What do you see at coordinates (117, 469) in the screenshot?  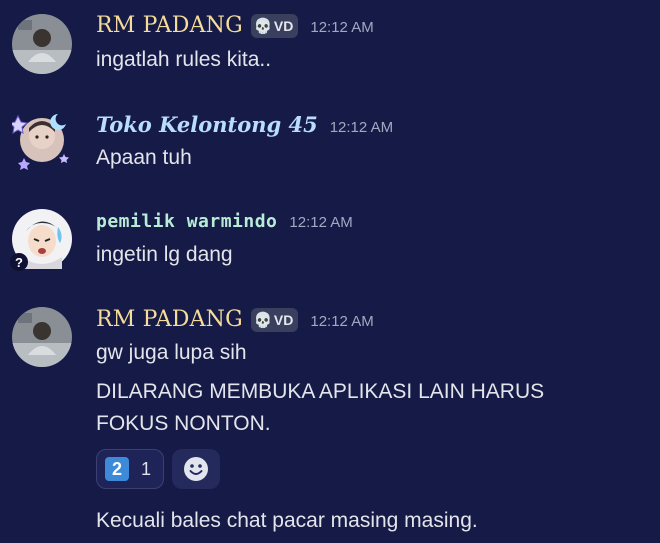 I see `keycap-2-icon: 2` at bounding box center [117, 469].